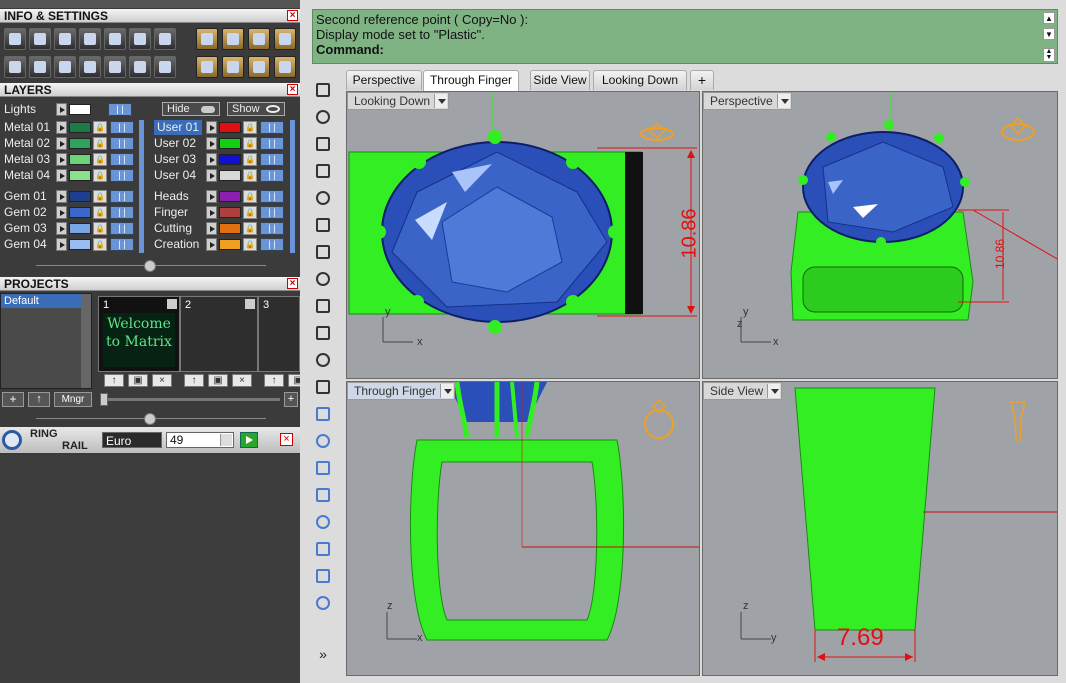  I want to click on cylinder-icon, so click(323, 468).